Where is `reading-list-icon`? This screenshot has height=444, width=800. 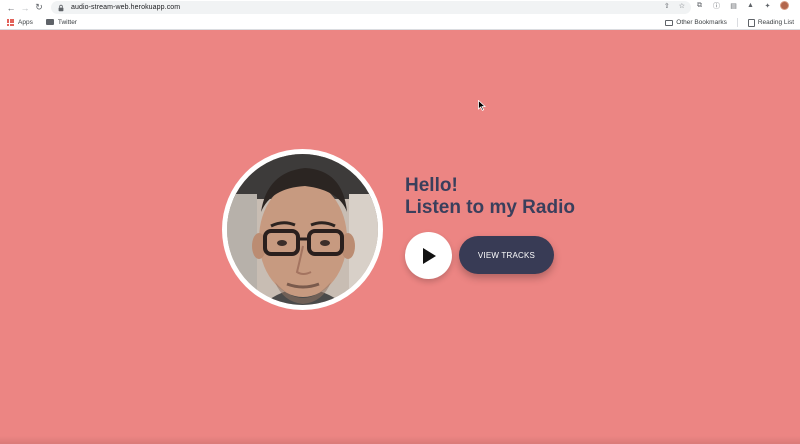
reading-list-icon is located at coordinates (751, 22).